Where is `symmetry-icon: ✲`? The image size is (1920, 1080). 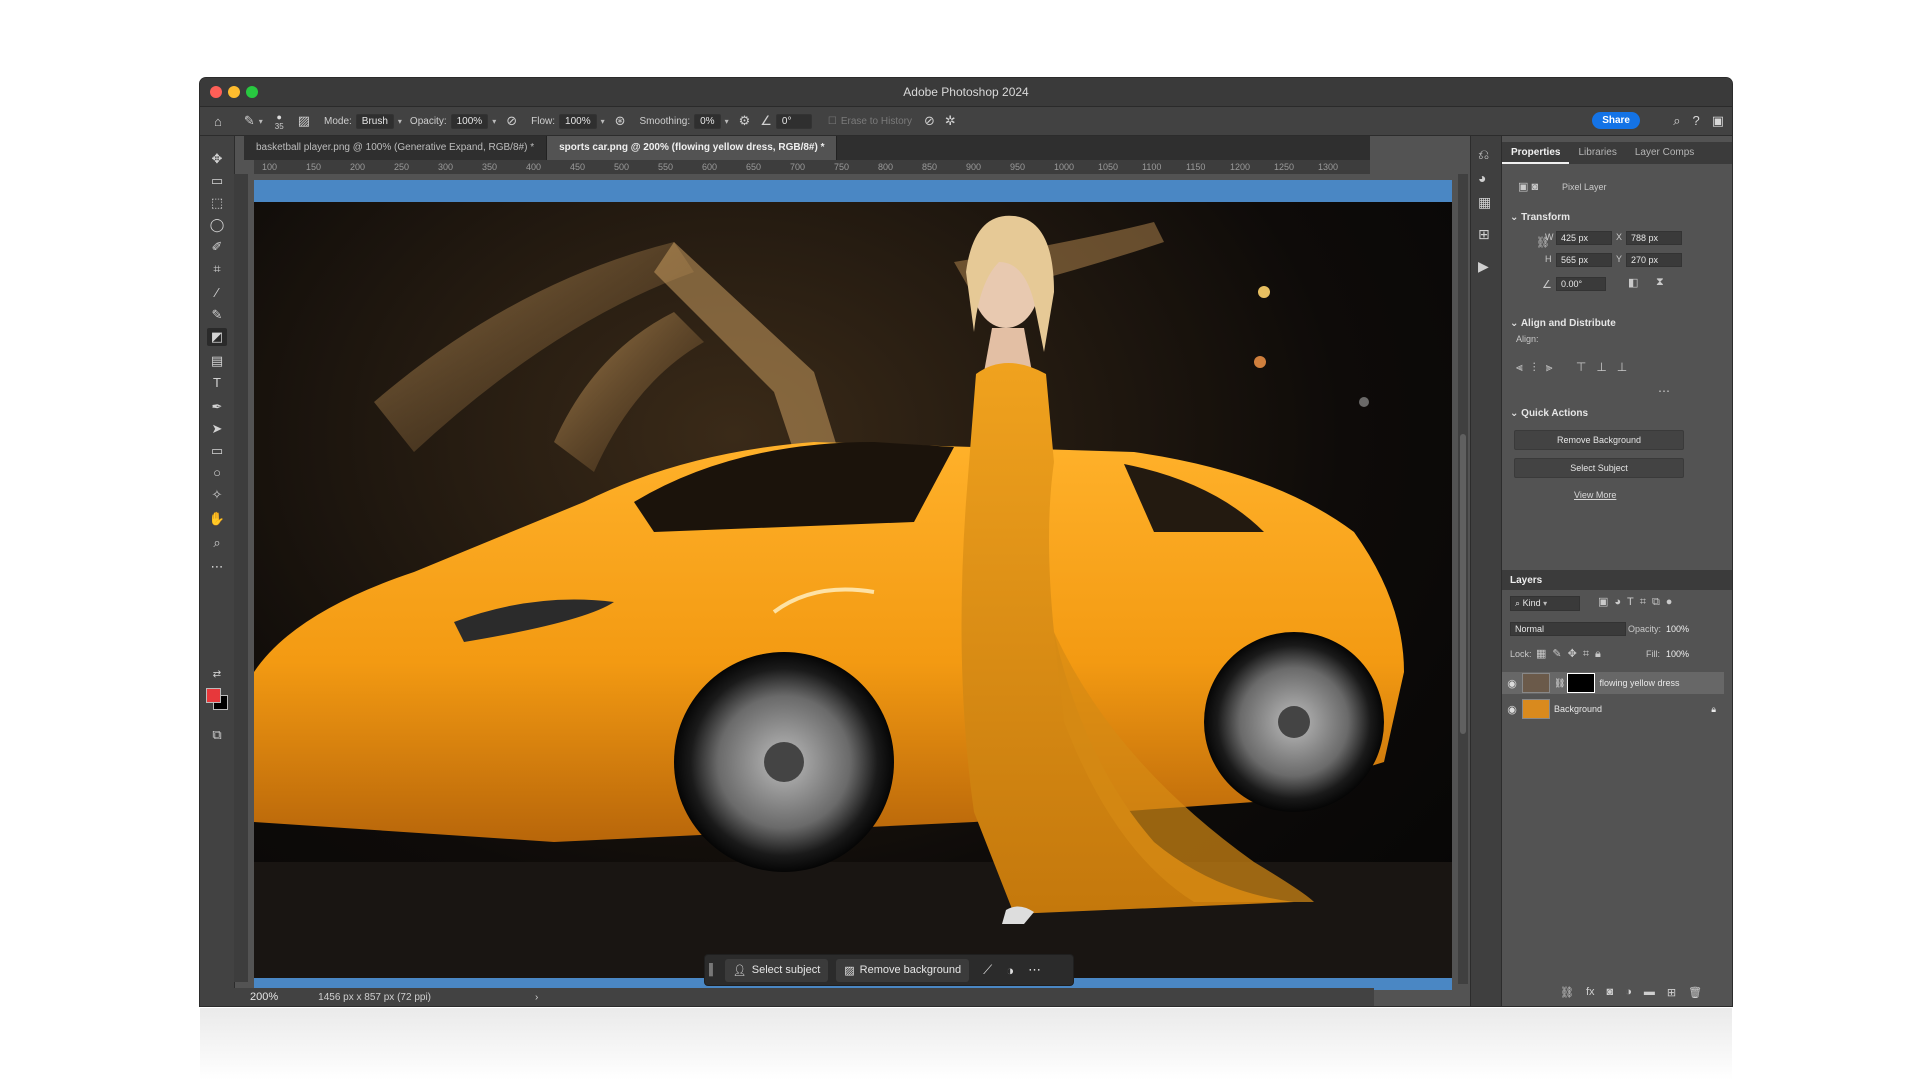 symmetry-icon: ✲ is located at coordinates (950, 121).